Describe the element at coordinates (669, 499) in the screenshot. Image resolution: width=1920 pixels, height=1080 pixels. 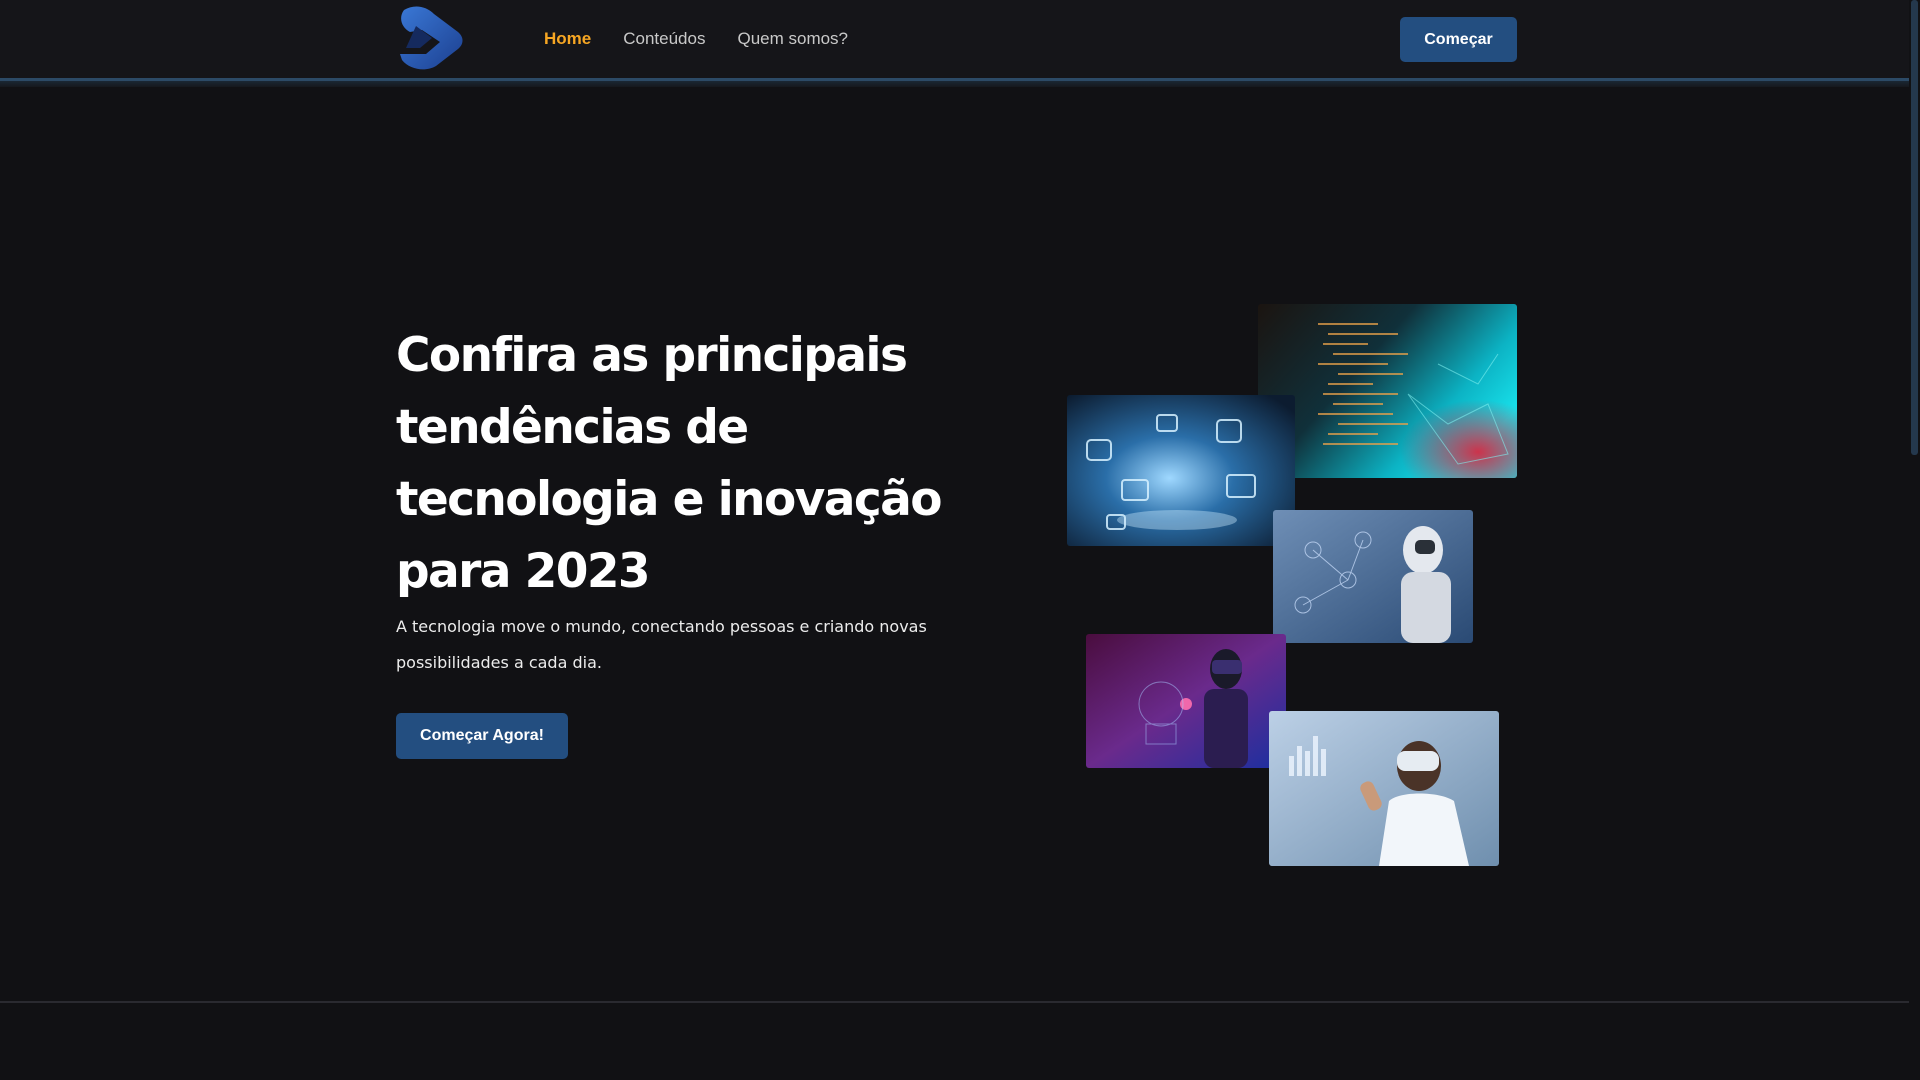
I see `hero-title-line: tecnologia e inovação` at that location.